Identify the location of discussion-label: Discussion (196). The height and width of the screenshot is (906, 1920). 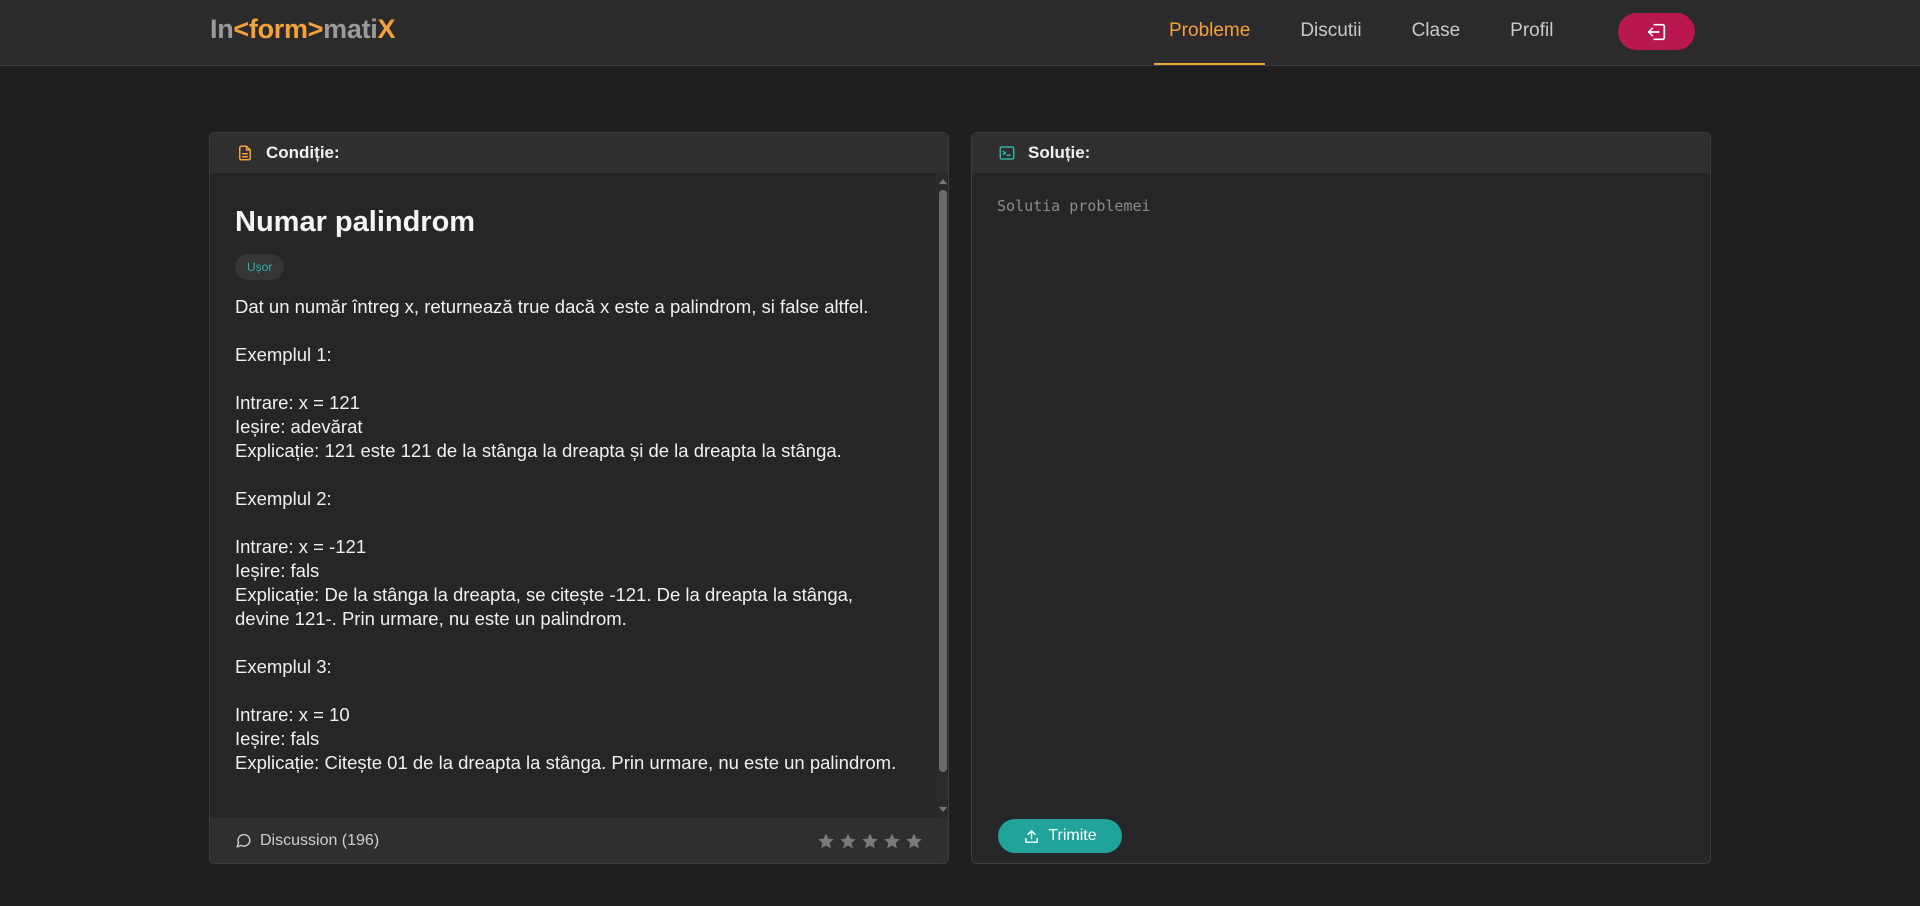
(320, 840).